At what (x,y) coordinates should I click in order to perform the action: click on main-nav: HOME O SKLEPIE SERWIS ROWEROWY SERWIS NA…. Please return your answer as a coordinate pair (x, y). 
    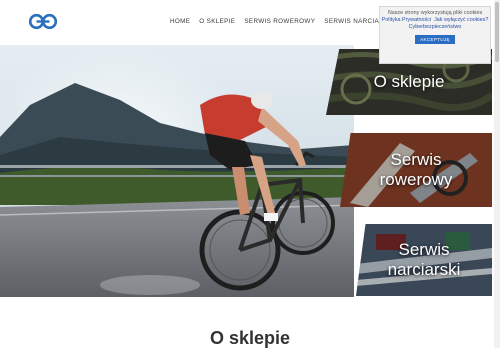
    Looking at the image, I should click on (292, 21).